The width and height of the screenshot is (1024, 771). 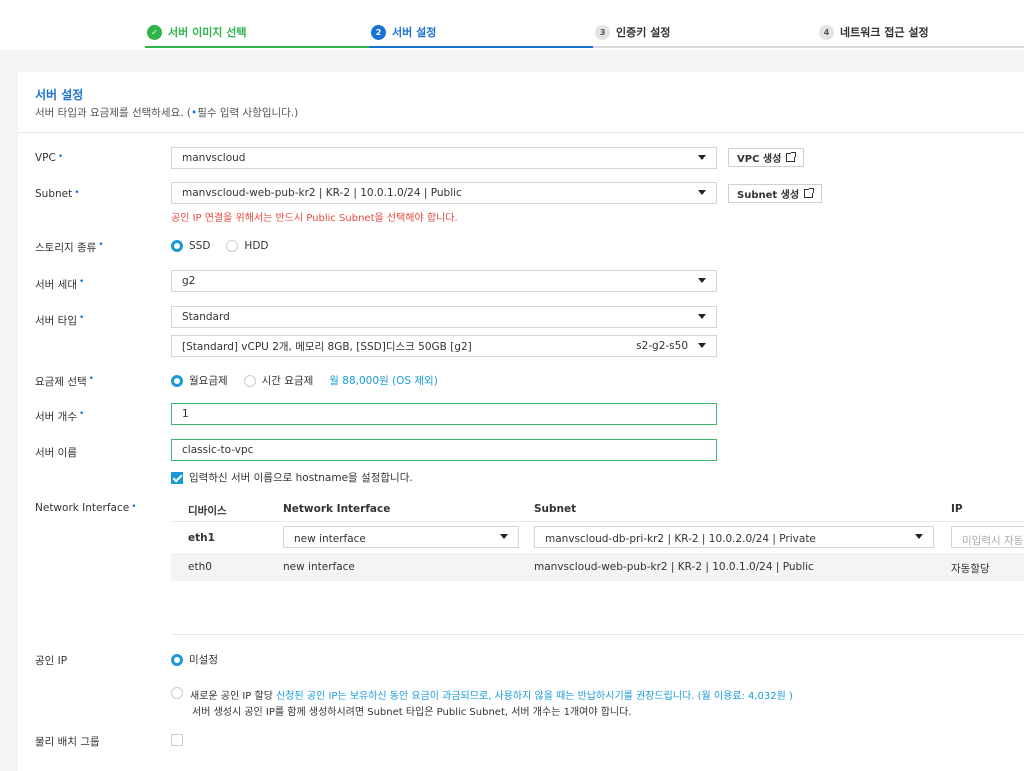 I want to click on storage-ssd-radio, so click(x=177, y=246).